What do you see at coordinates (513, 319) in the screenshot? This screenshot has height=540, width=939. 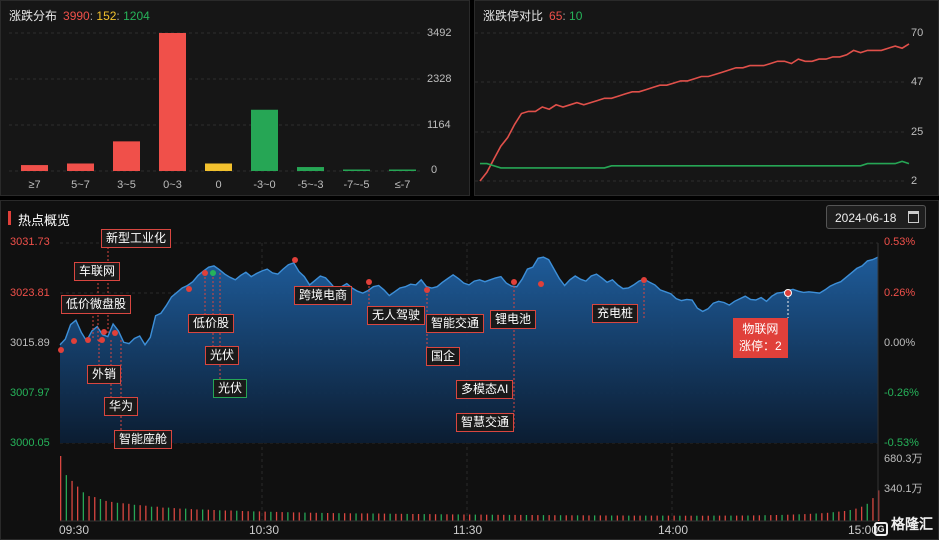 I see `concept-tag: 锂电池` at bounding box center [513, 319].